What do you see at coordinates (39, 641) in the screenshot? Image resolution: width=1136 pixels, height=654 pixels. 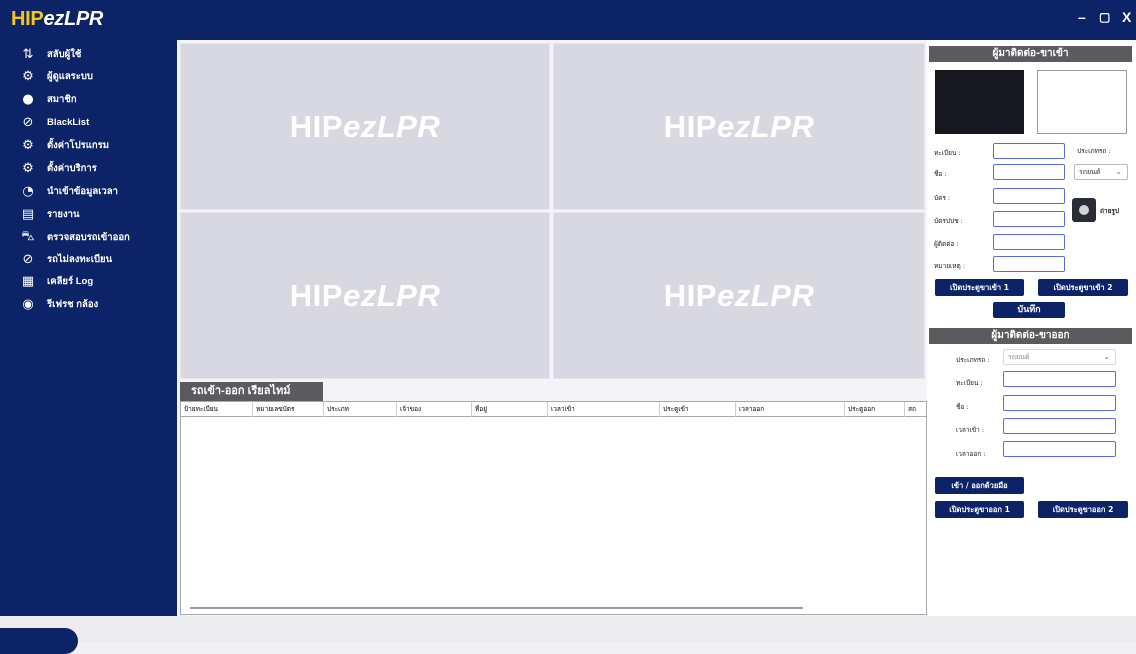 I see `taskbar-pill` at bounding box center [39, 641].